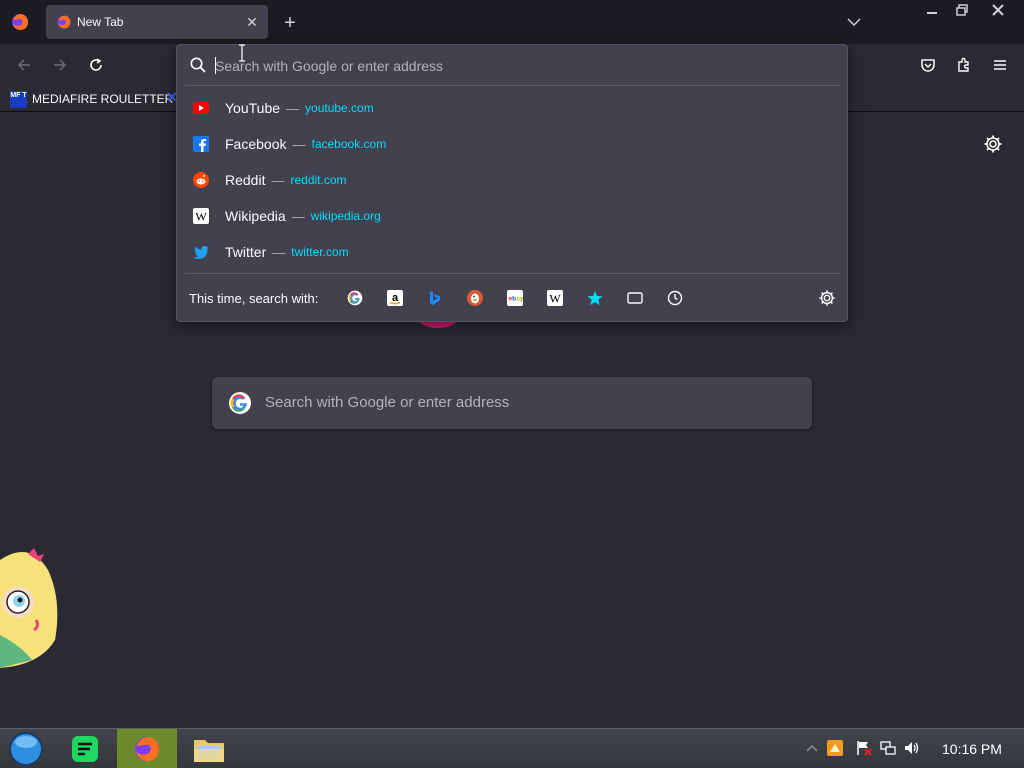 This screenshot has height=768, width=1024. Describe the element at coordinates (339, 108) in the screenshot. I see `result-url: youtube.com` at that location.